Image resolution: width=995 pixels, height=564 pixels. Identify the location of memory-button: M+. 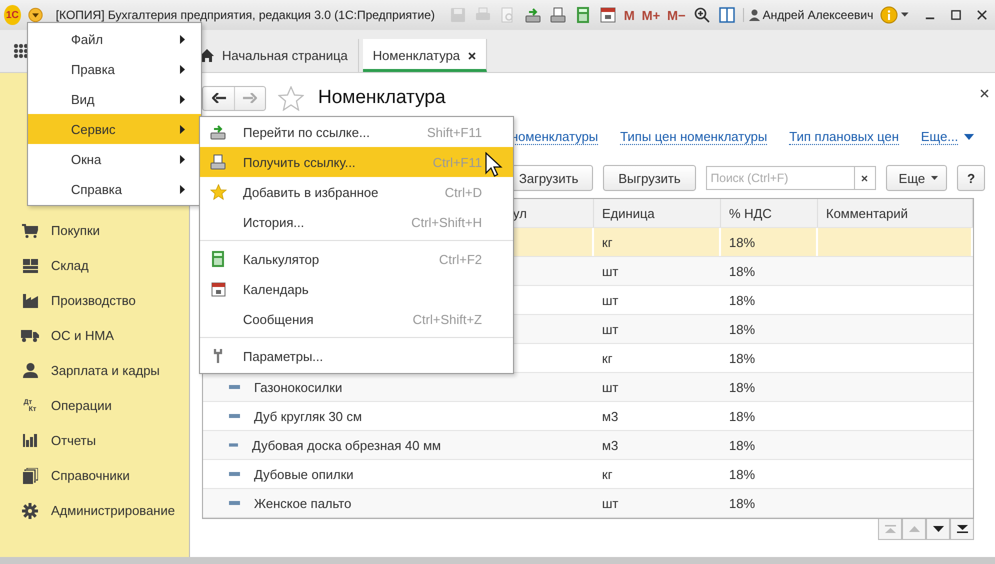
(651, 15).